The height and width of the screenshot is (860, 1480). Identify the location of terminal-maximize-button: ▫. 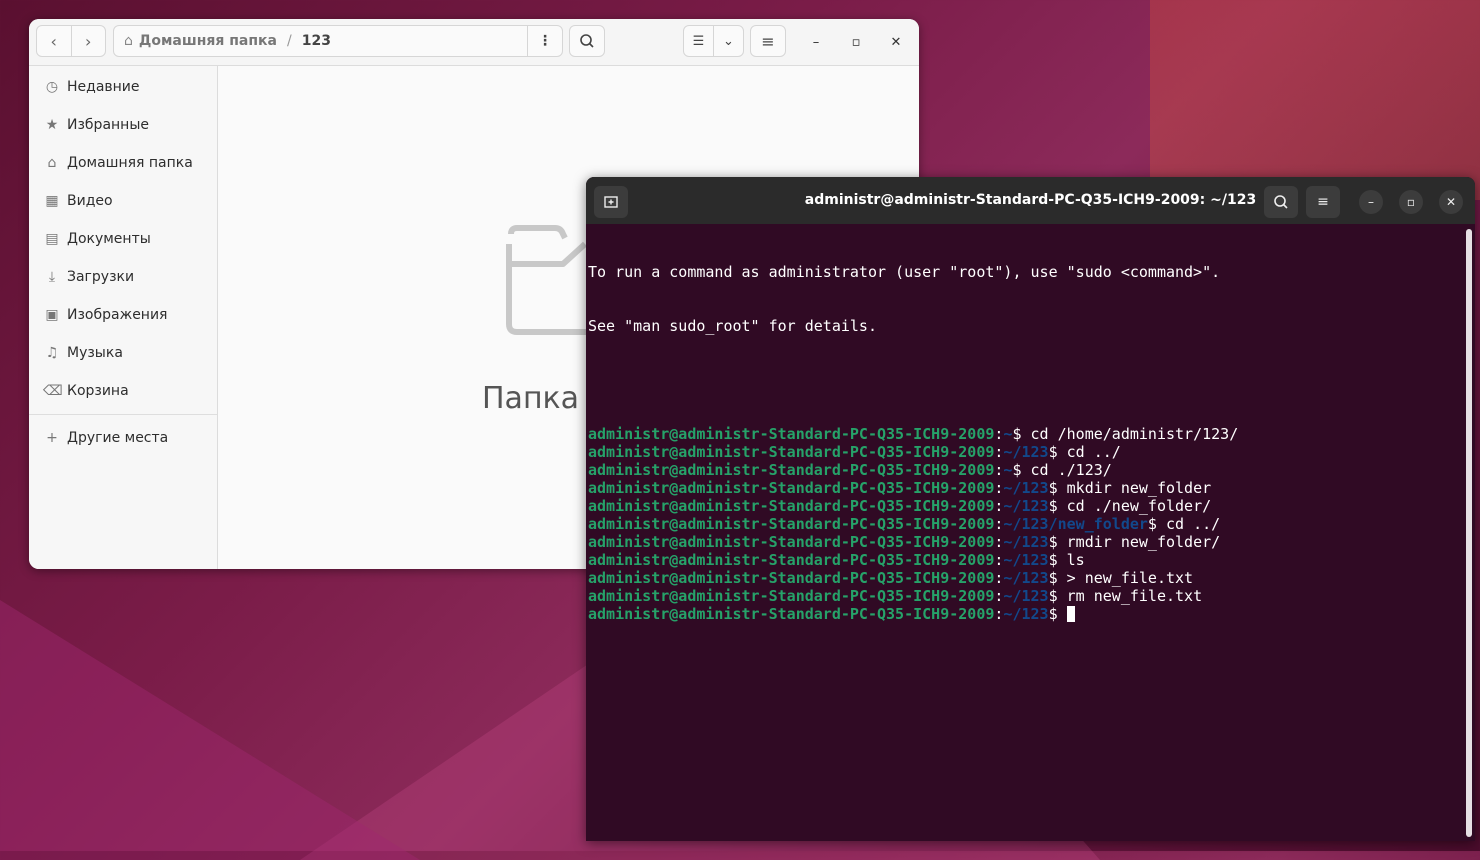
(1411, 202).